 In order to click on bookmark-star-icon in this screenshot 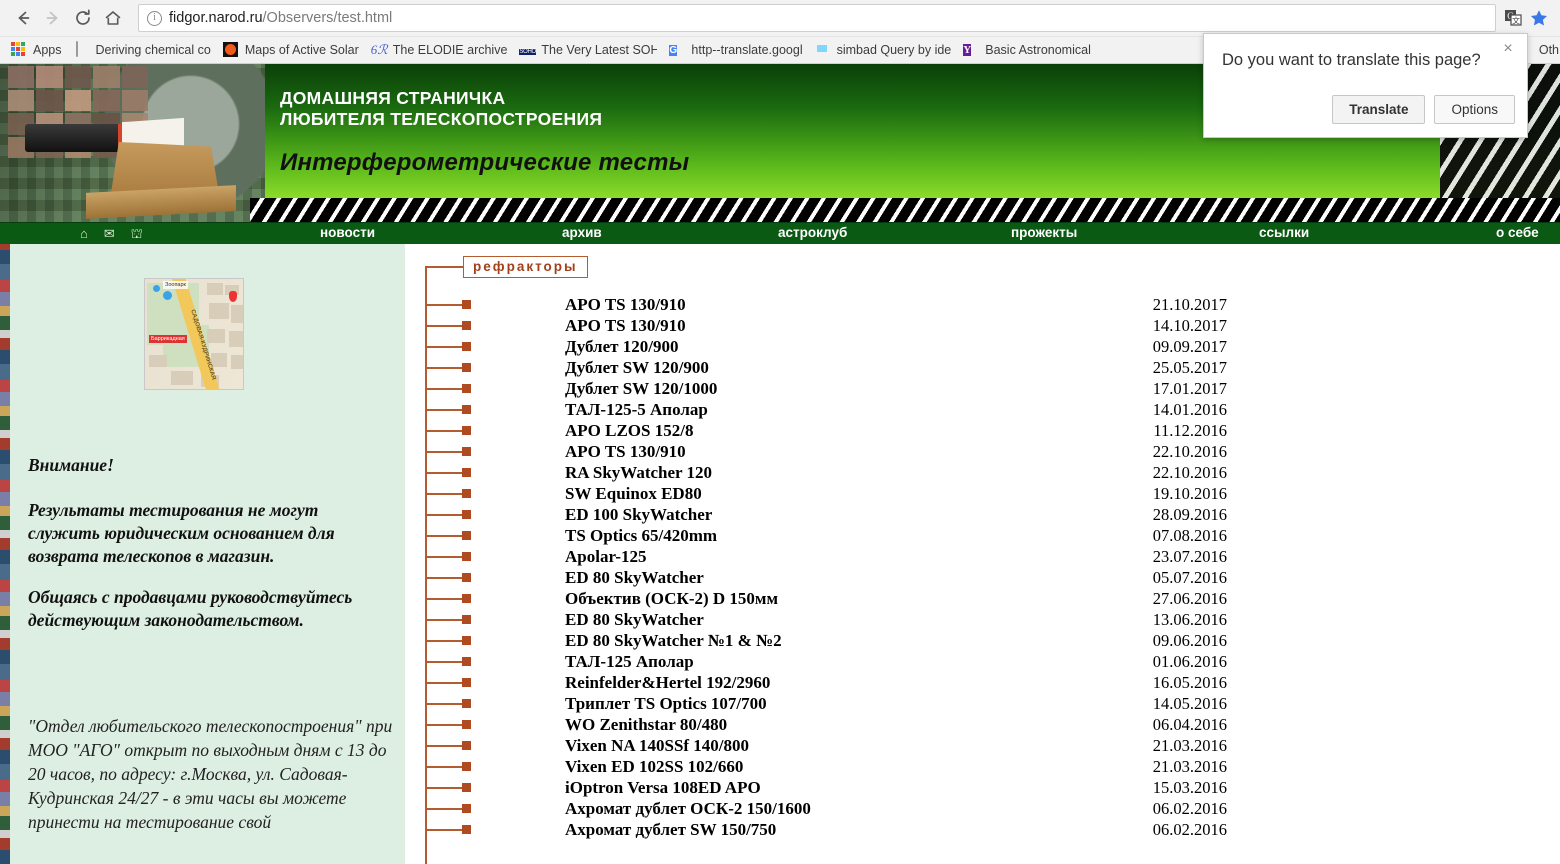, I will do `click(1539, 18)`.